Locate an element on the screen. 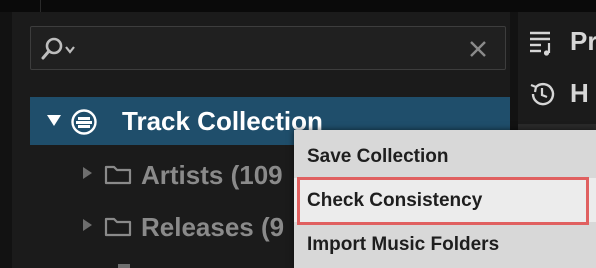  top-bar-divider is located at coordinates (20, 6).